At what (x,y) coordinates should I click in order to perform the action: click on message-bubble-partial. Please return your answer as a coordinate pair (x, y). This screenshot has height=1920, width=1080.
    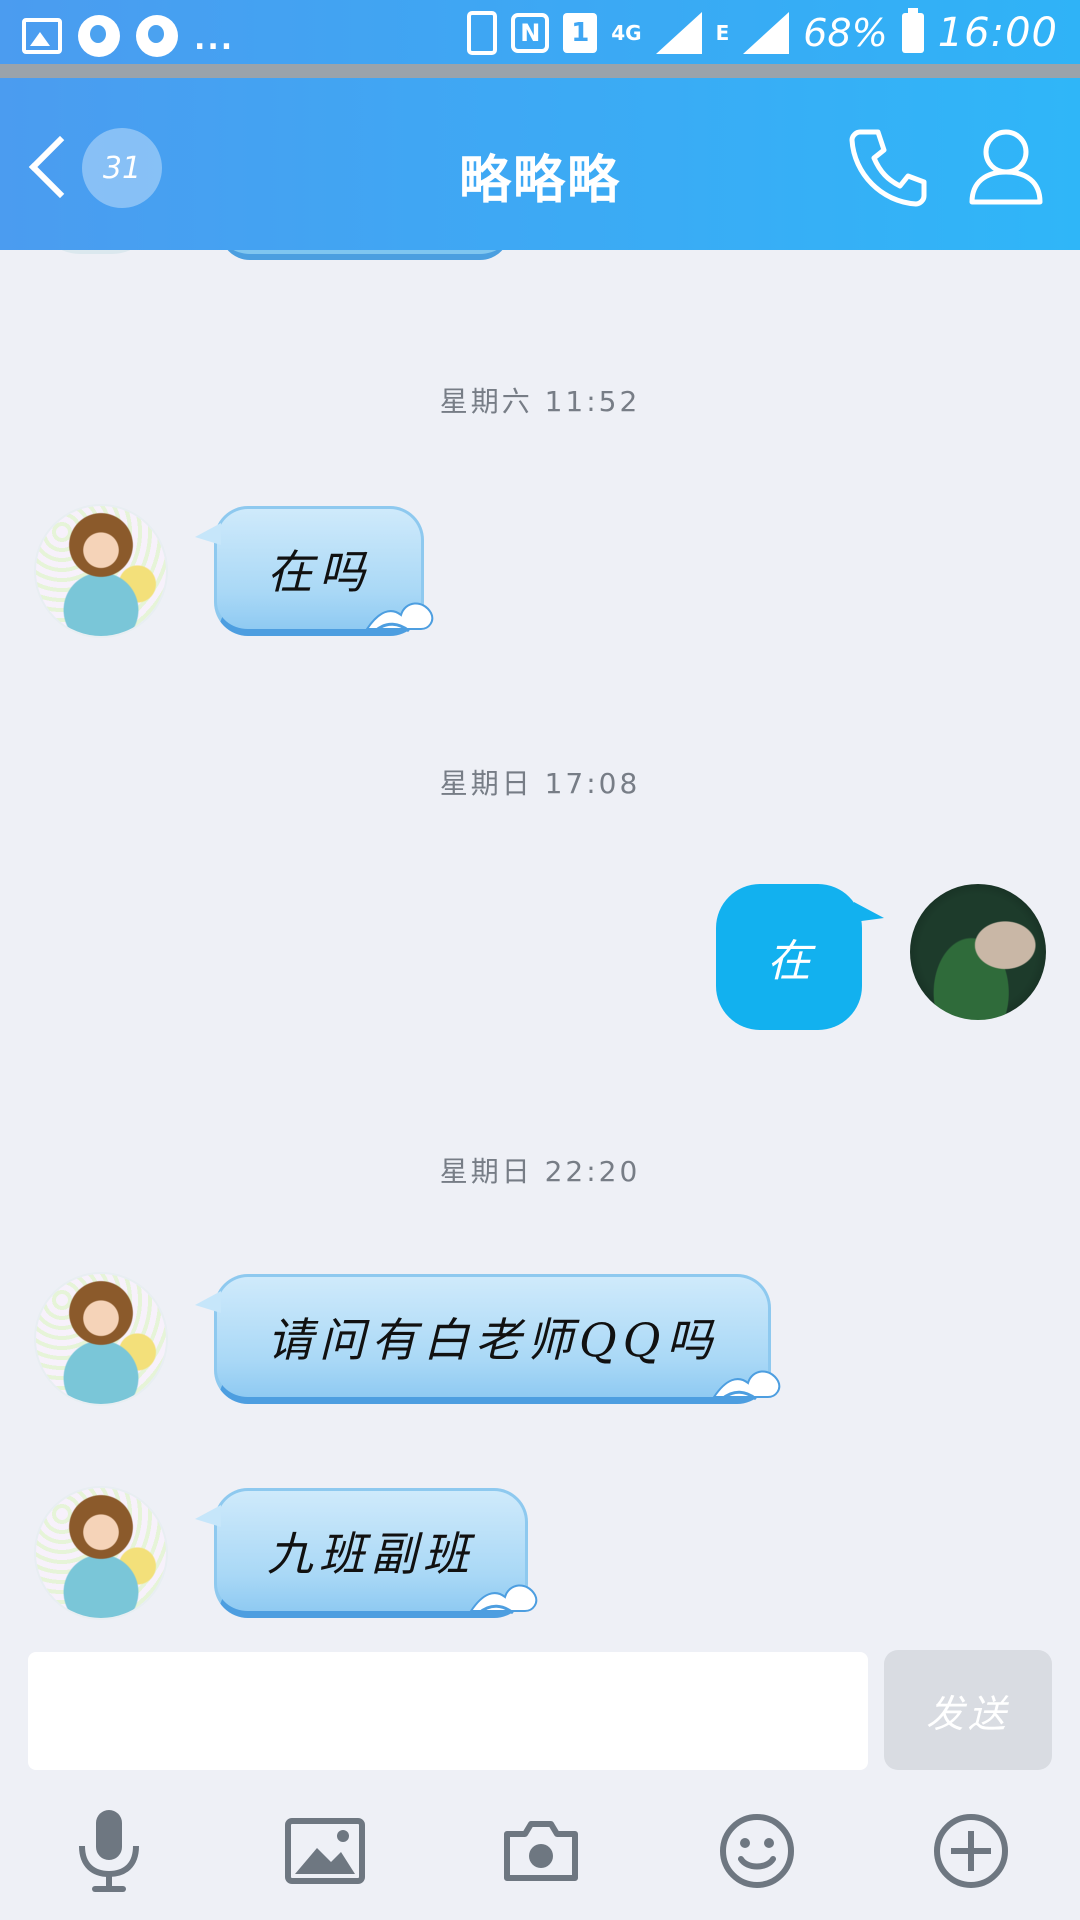
    Looking at the image, I should click on (365, 255).